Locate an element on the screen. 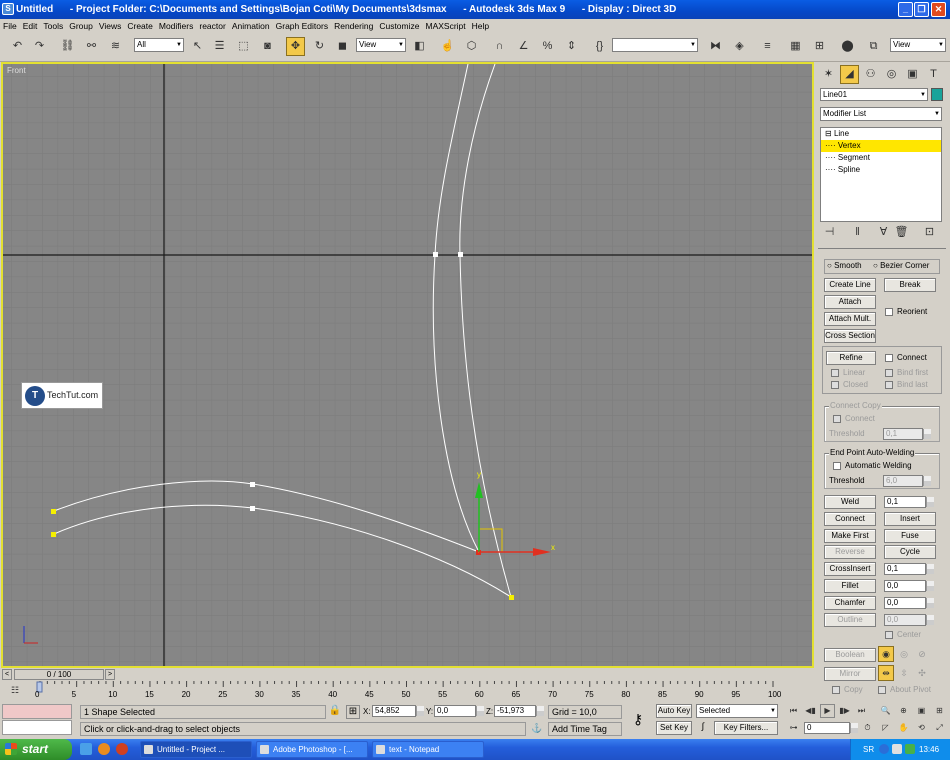 This screenshot has height=760, width=950. cycle-button: Cycle is located at coordinates (910, 552).